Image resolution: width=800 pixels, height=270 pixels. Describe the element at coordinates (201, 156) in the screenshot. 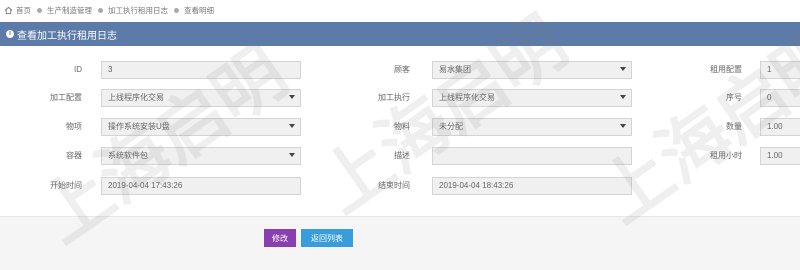

I see `container-select: 系统软件包` at that location.